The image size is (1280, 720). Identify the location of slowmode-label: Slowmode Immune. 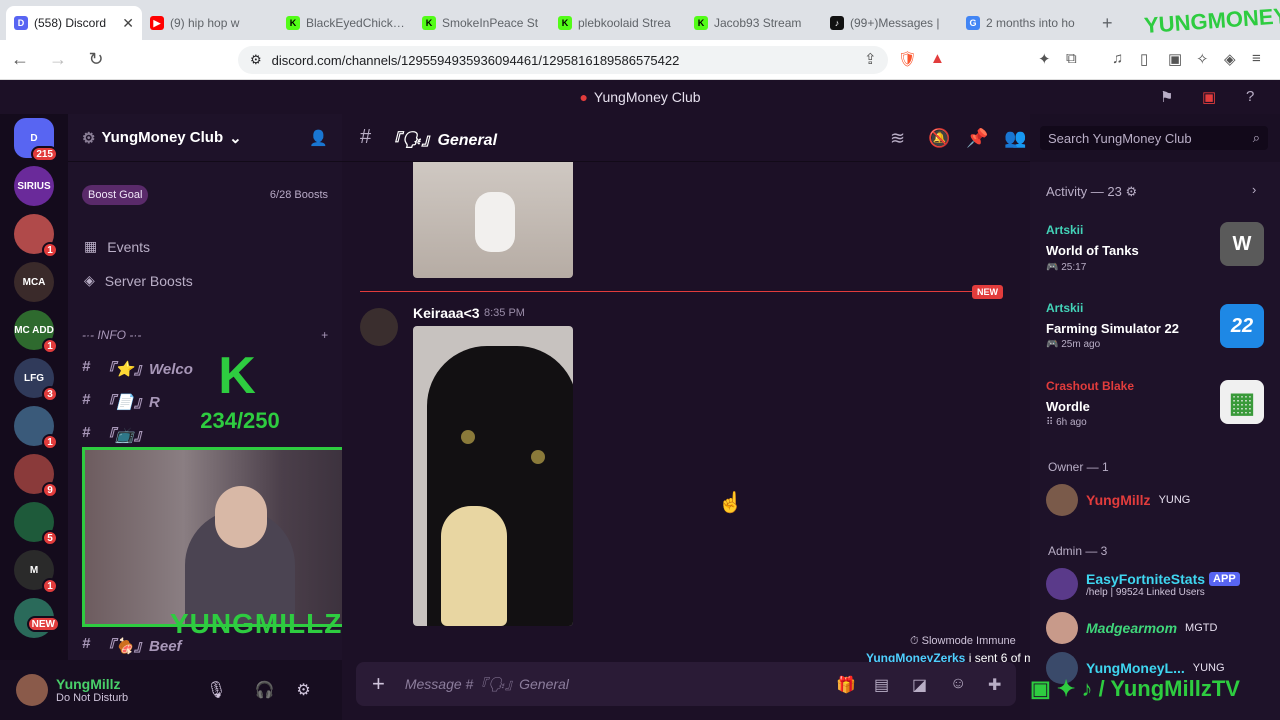
(968, 641).